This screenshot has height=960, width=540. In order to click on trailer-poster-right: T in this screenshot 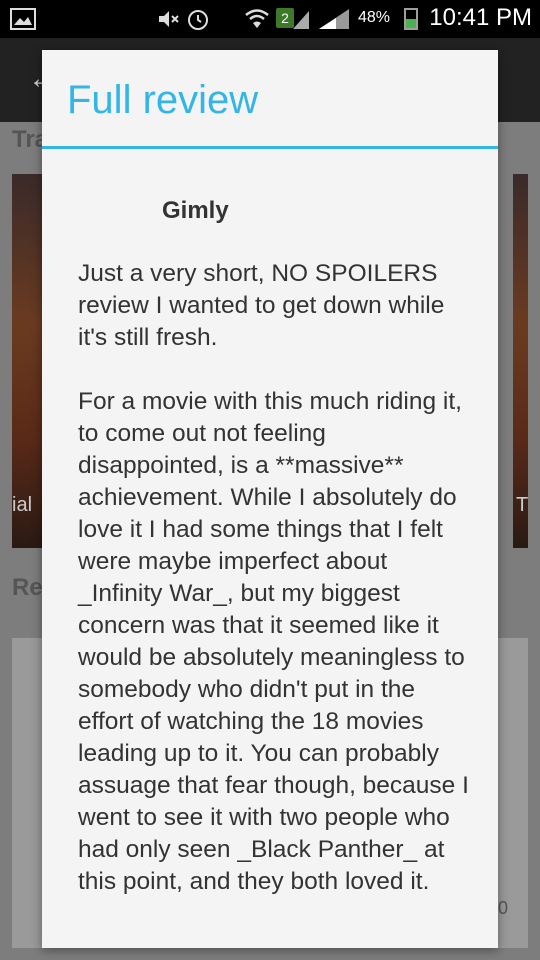, I will do `click(520, 361)`.